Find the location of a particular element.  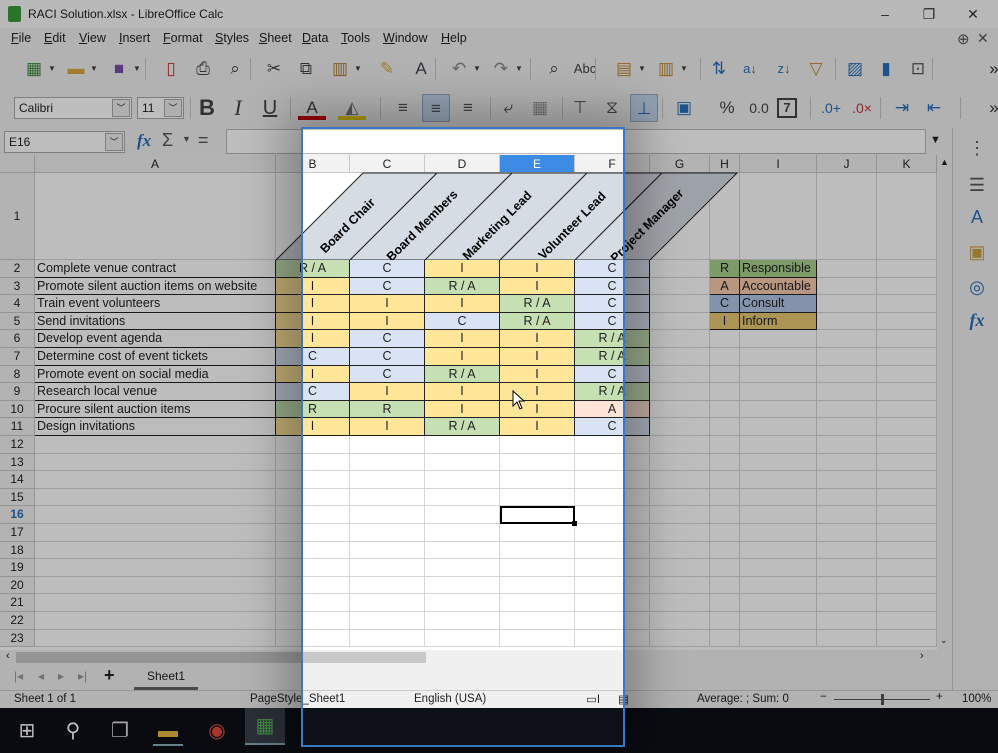

column-header-g: G is located at coordinates (680, 164).